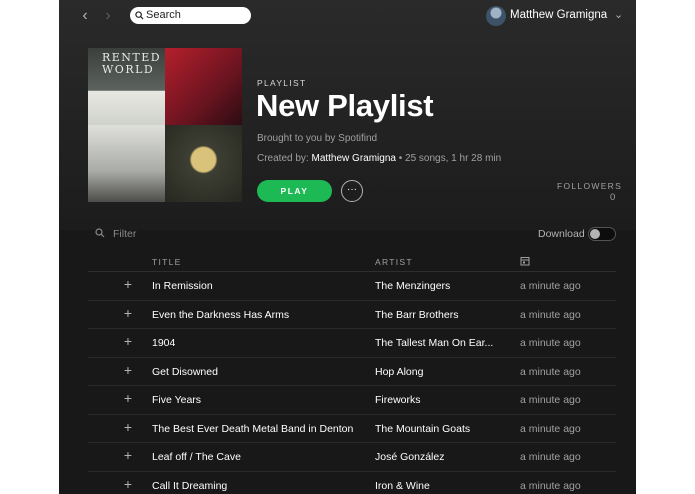  I want to click on track-title: Five Years, so click(257, 400).